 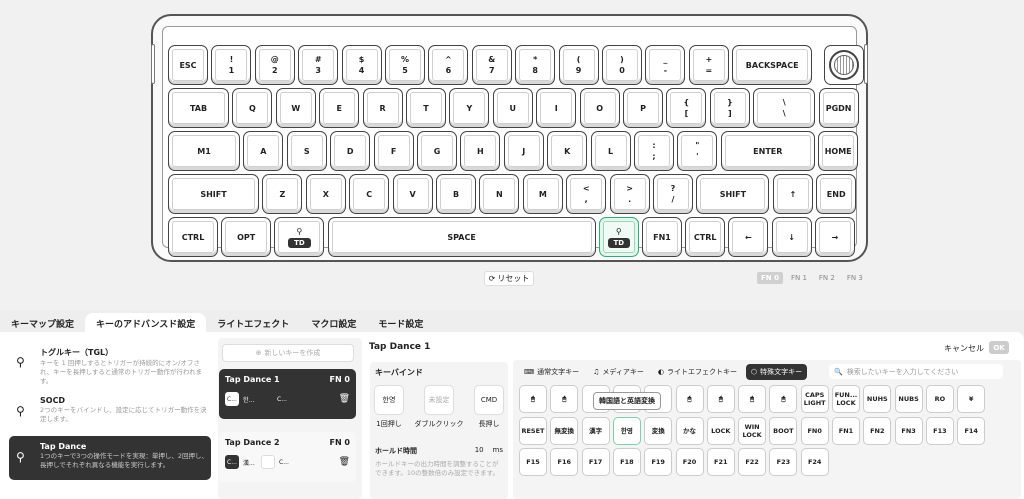 I want to click on key-r4-3: C, so click(x=369, y=194).